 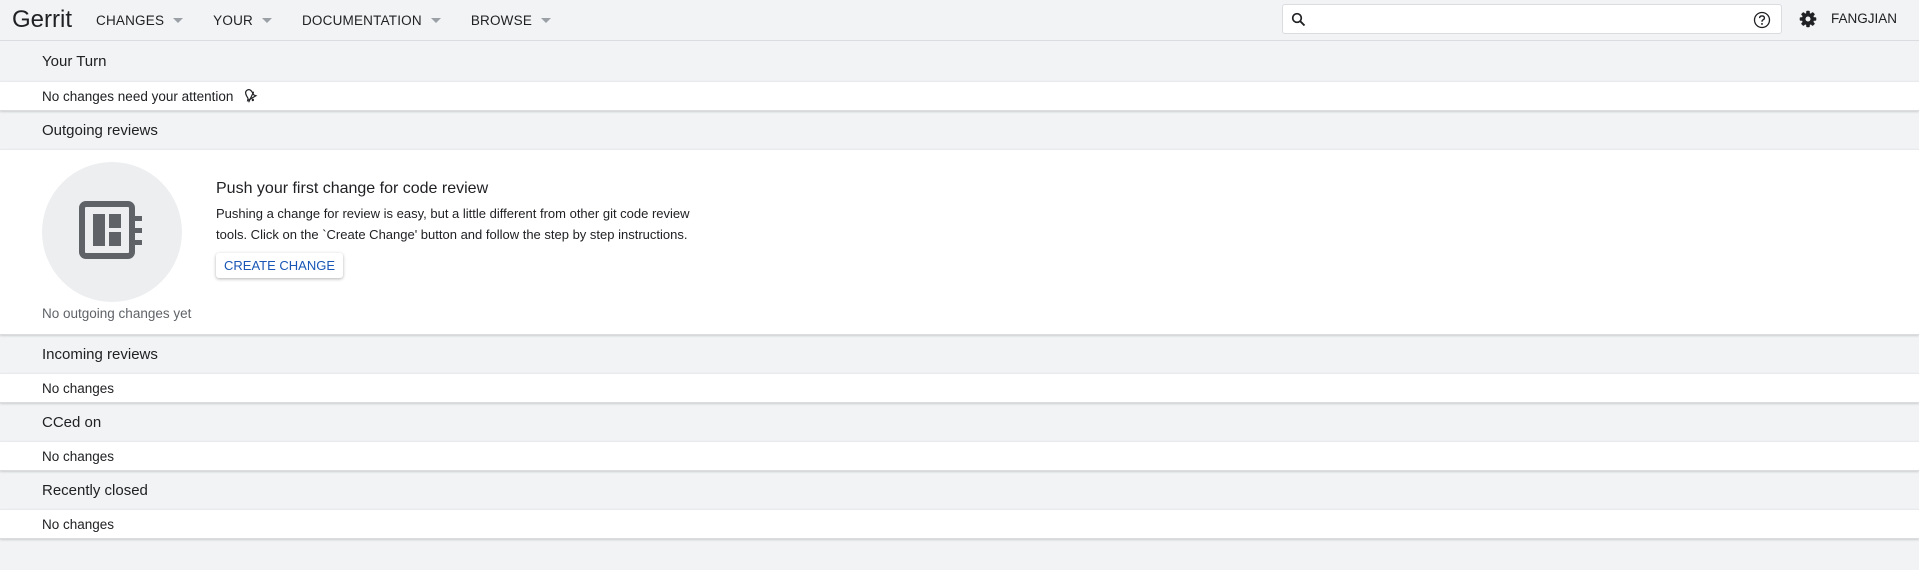 I want to click on nav-menu-browse: BROWSE, so click(x=511, y=20).